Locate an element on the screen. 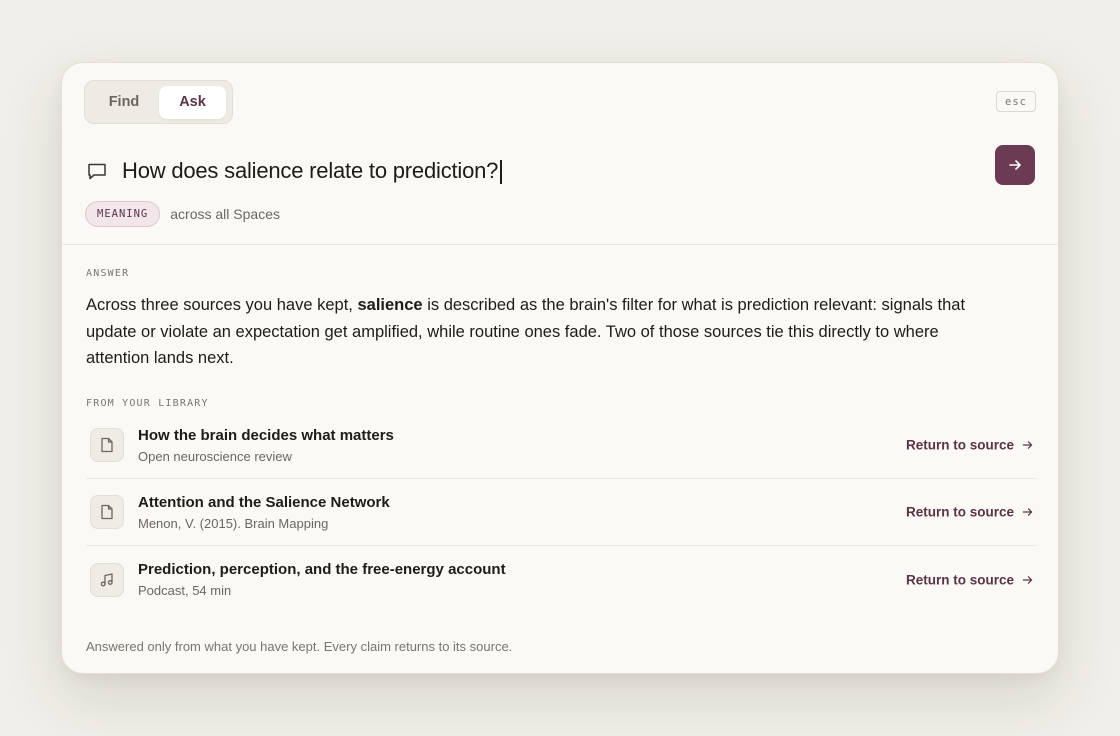 This screenshot has width=1120, height=736. answer-text-before: Across three sources you have kept, is located at coordinates (222, 305).